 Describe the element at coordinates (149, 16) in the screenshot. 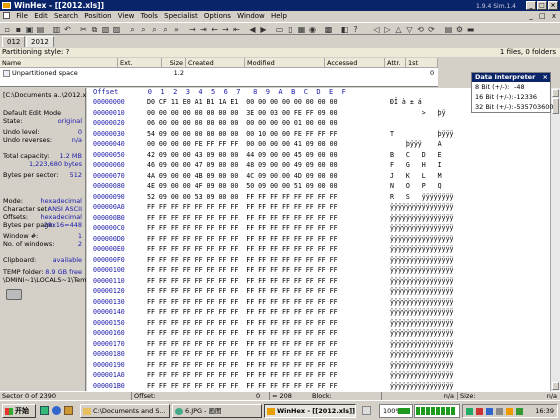

I see `menu-tools: Tools` at that location.